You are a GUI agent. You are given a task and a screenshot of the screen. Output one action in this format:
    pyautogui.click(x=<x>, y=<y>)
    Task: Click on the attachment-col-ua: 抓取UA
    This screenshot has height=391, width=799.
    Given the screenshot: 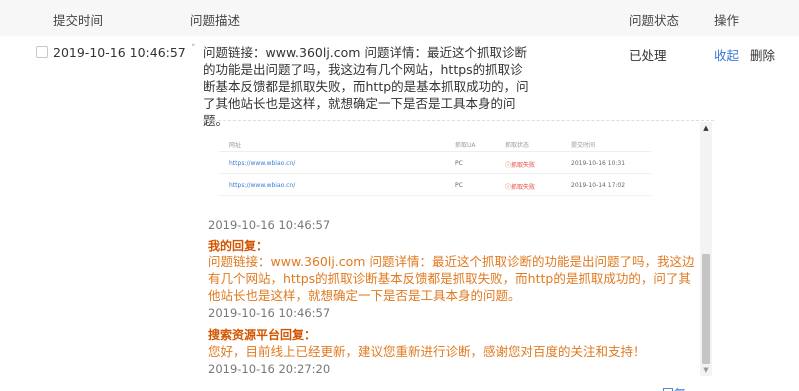 What is the action you would take?
    pyautogui.click(x=465, y=145)
    